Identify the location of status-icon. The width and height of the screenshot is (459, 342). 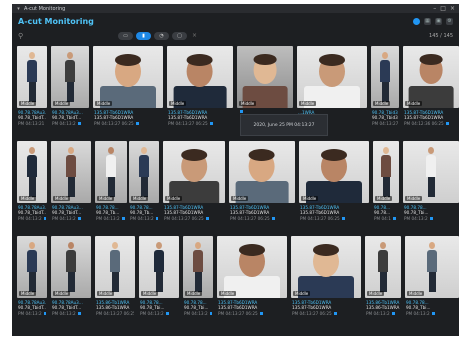
(416, 21).